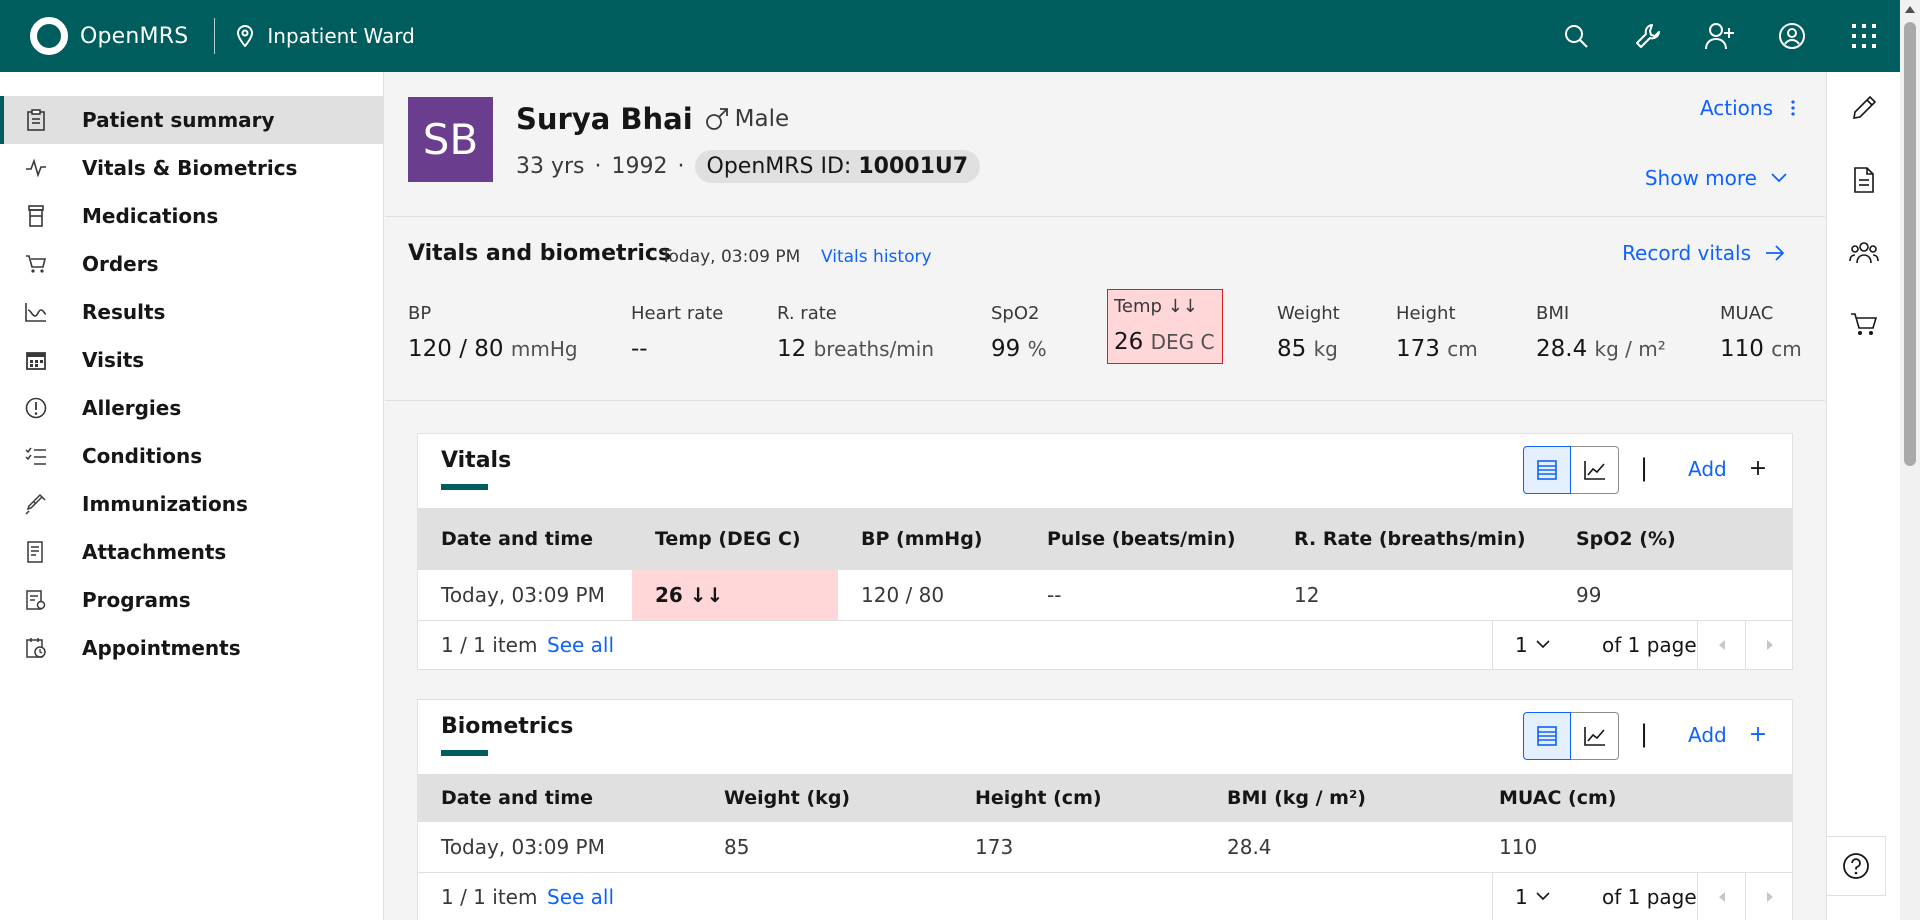 This screenshot has height=920, width=1920. What do you see at coordinates (191, 216) in the screenshot?
I see `nav-item-medications: Medications` at bounding box center [191, 216].